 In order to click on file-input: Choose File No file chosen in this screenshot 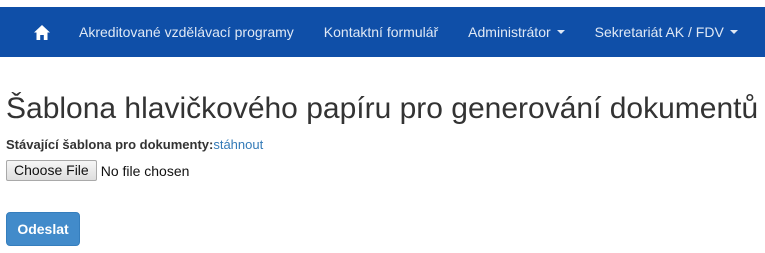, I will do `click(385, 170)`.